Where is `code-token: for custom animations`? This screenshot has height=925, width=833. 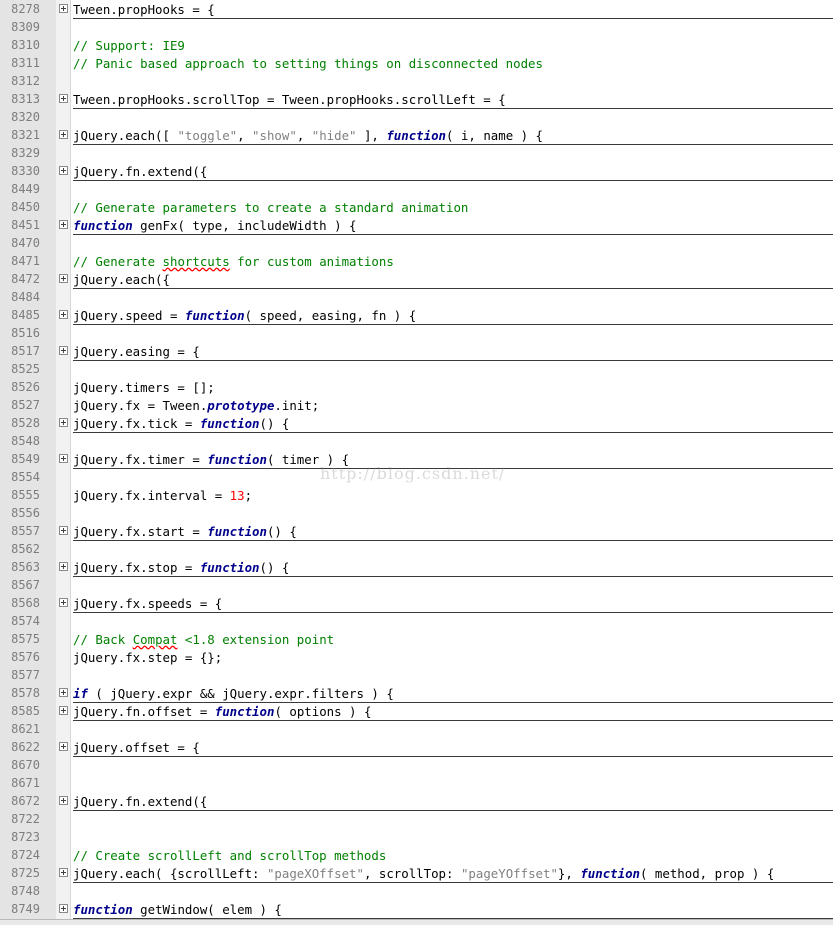 code-token: for custom animations is located at coordinates (311, 261).